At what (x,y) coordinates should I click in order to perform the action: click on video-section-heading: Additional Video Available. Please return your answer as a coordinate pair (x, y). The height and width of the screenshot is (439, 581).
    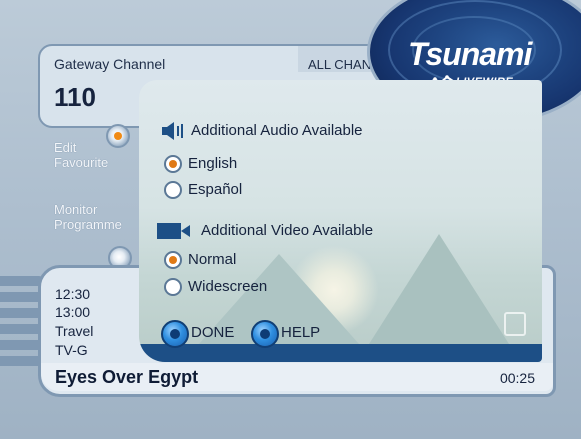
    Looking at the image, I should click on (287, 230).